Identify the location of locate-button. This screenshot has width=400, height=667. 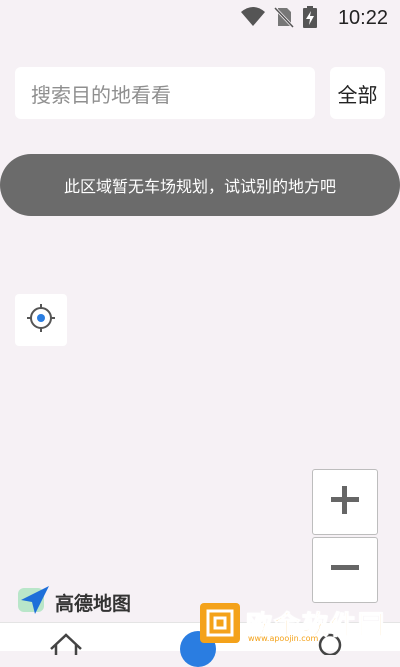
(41, 320).